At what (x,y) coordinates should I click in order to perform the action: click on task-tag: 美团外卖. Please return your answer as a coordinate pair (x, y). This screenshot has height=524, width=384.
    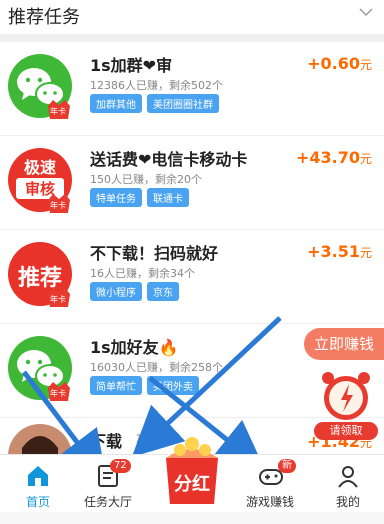
    Looking at the image, I should click on (173, 385).